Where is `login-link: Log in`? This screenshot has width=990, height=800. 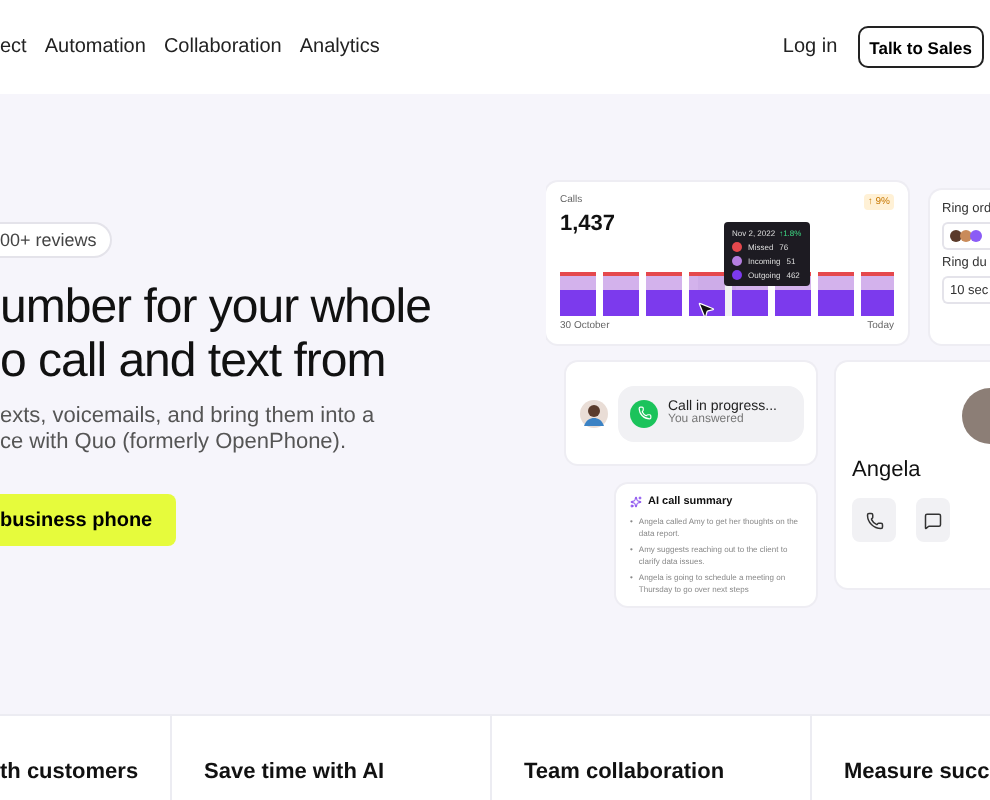
login-link: Log in is located at coordinates (810, 47).